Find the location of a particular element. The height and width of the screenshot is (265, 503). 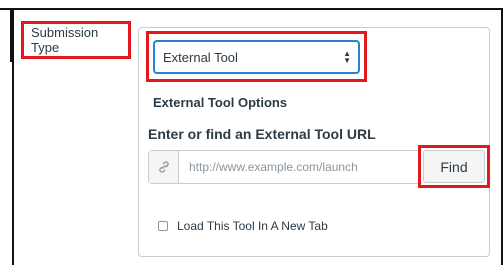

new-tab-option: Load This Tool In A New Tab is located at coordinates (243, 226).